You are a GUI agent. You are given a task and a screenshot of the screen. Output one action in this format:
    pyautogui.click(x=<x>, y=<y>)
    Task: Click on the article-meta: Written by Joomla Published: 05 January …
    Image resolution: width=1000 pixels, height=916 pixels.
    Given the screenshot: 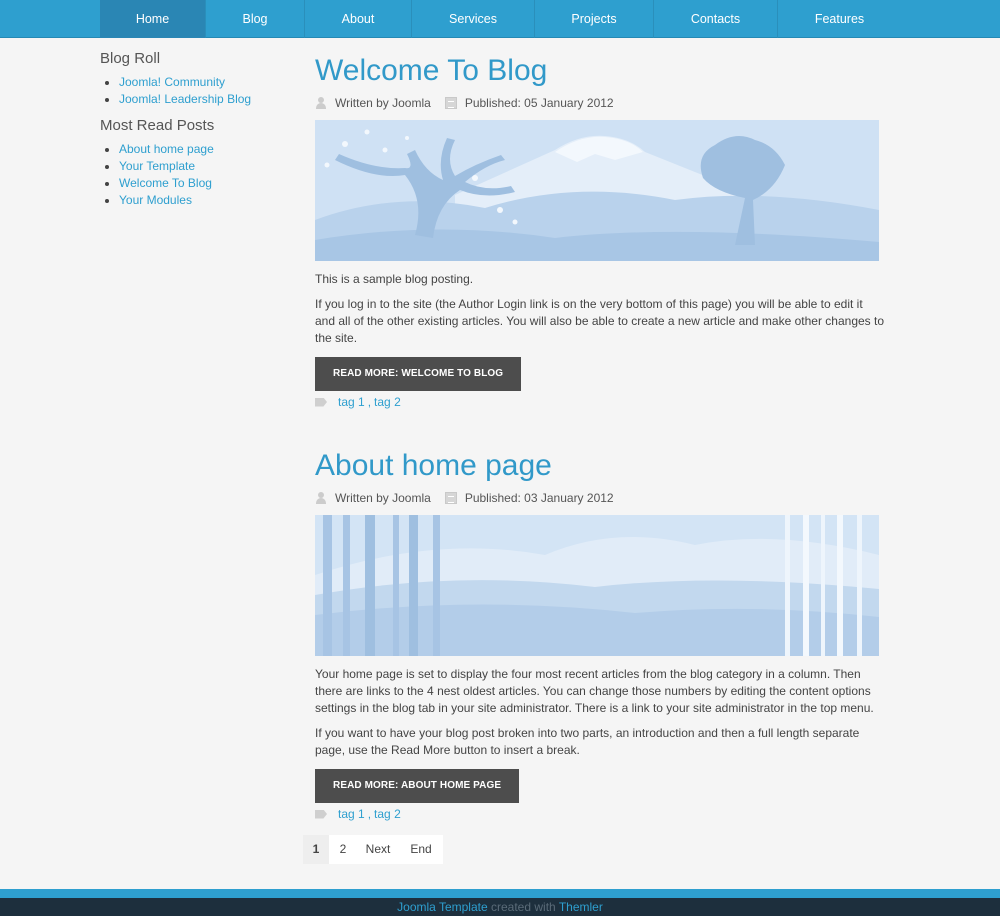 What is the action you would take?
    pyautogui.click(x=600, y=103)
    